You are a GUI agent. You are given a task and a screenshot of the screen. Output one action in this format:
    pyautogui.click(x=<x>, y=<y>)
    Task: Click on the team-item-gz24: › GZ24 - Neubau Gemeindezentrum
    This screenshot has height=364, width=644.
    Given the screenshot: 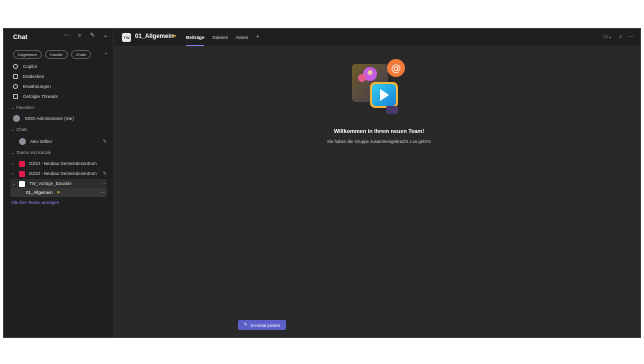 What is the action you would take?
    pyautogui.click(x=58, y=163)
    